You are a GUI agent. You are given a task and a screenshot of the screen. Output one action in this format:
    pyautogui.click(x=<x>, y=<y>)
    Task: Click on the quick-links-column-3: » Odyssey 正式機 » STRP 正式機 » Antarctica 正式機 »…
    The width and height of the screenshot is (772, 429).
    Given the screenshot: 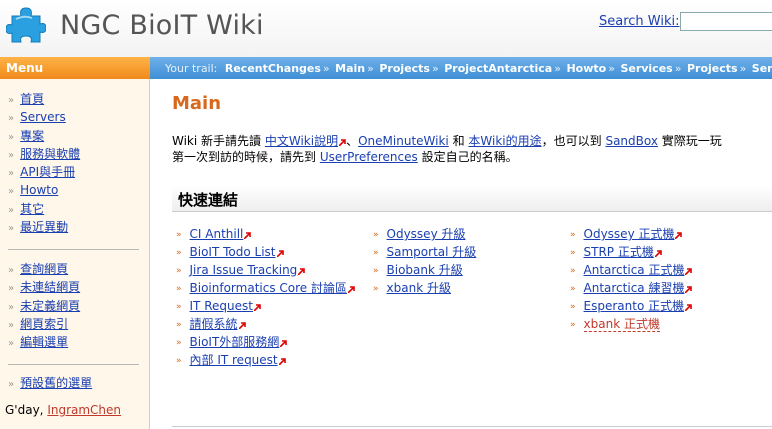 What is the action you would take?
    pyautogui.click(x=631, y=279)
    